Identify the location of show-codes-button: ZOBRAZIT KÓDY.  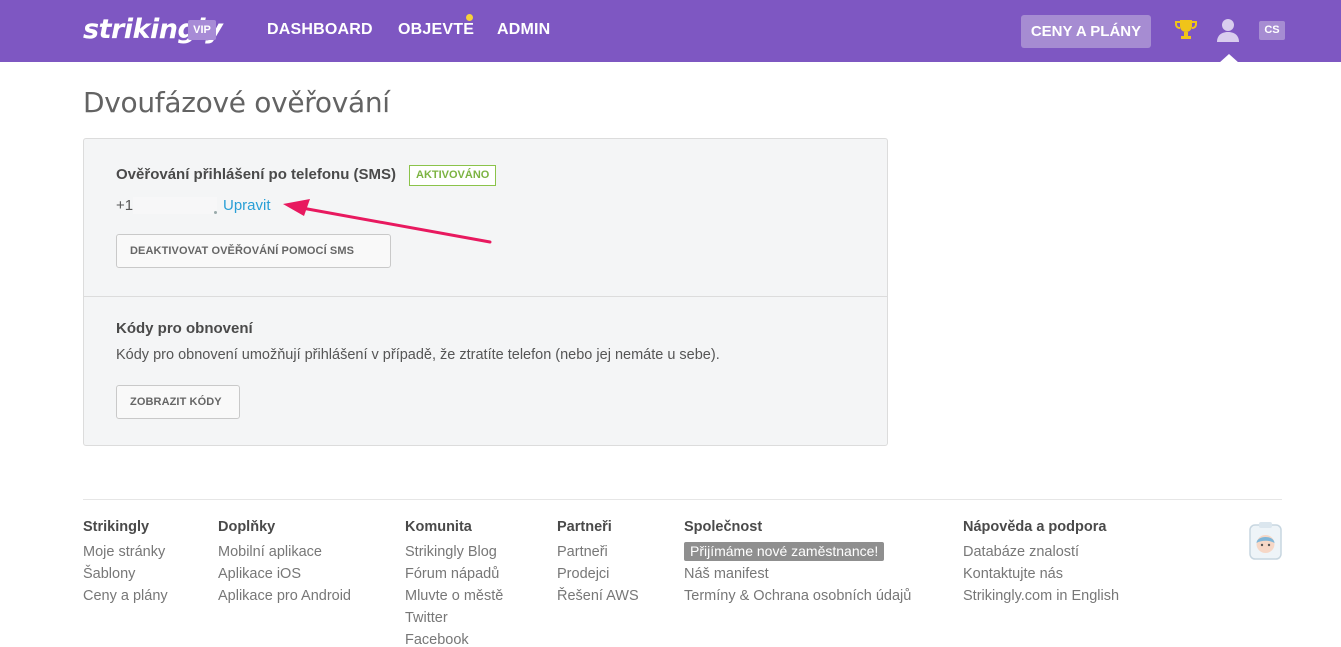
(178, 402).